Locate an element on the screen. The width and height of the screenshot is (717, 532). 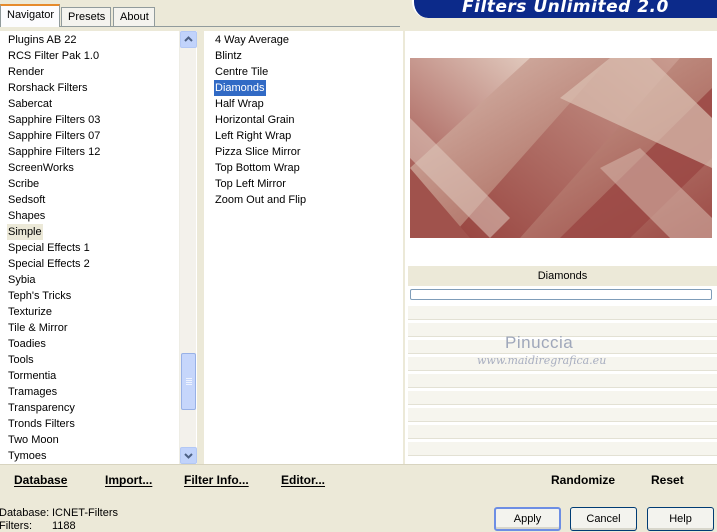
filter-item: Horizontal Grain is located at coordinates (254, 120).